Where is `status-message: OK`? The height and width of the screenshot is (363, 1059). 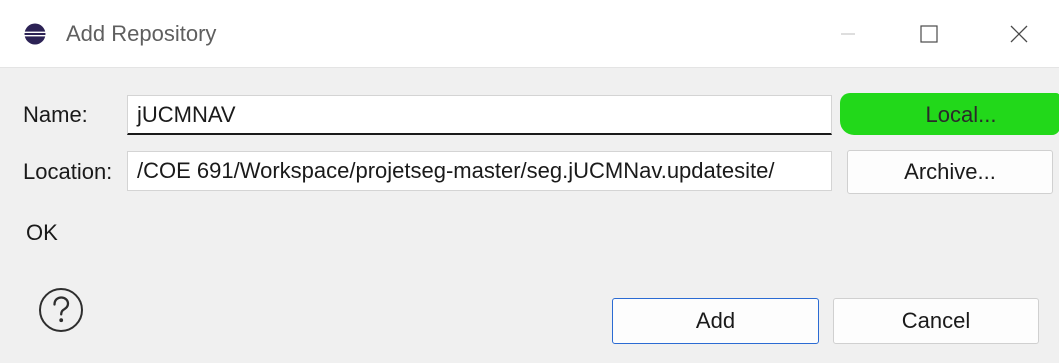
status-message: OK is located at coordinates (42, 232).